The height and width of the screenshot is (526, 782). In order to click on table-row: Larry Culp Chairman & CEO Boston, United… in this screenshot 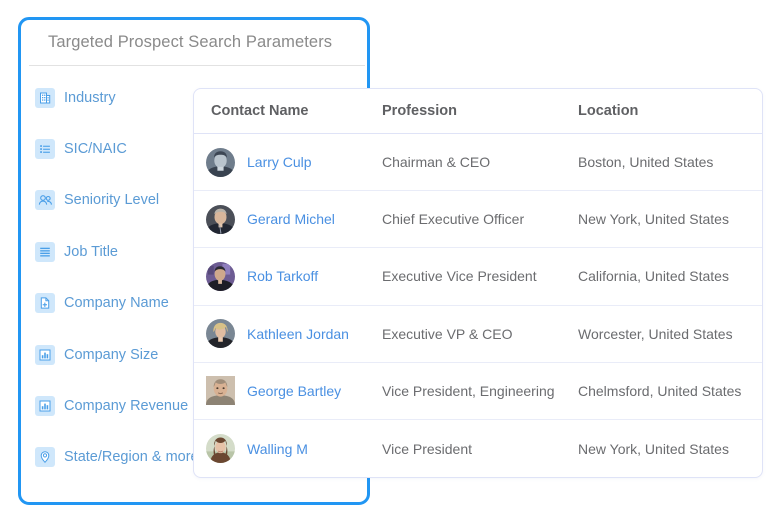, I will do `click(478, 163)`.